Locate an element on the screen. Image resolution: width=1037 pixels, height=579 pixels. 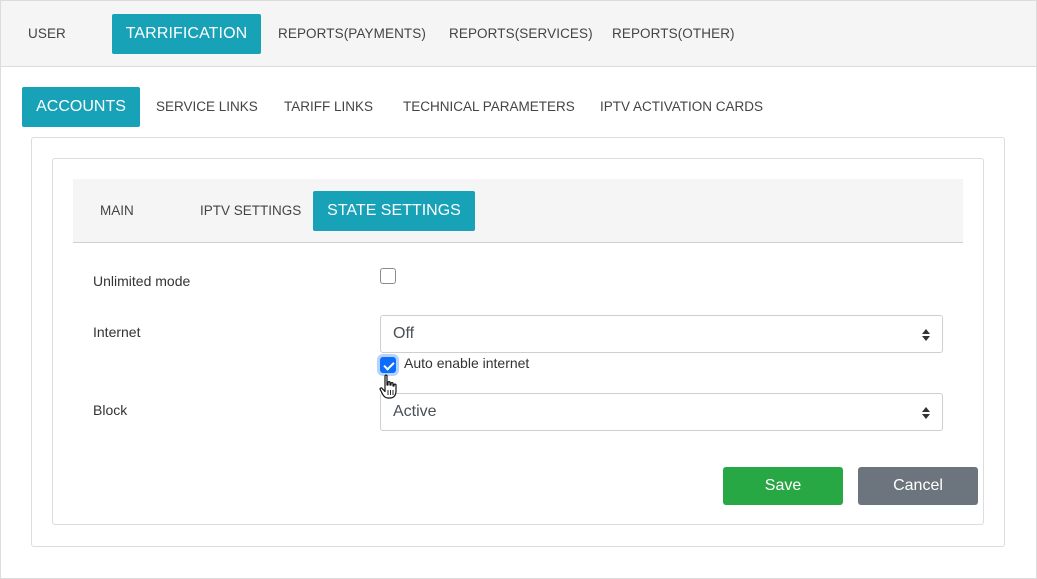
subnav-technical-parameters: TECHNICAL PARAMETERS is located at coordinates (489, 107).